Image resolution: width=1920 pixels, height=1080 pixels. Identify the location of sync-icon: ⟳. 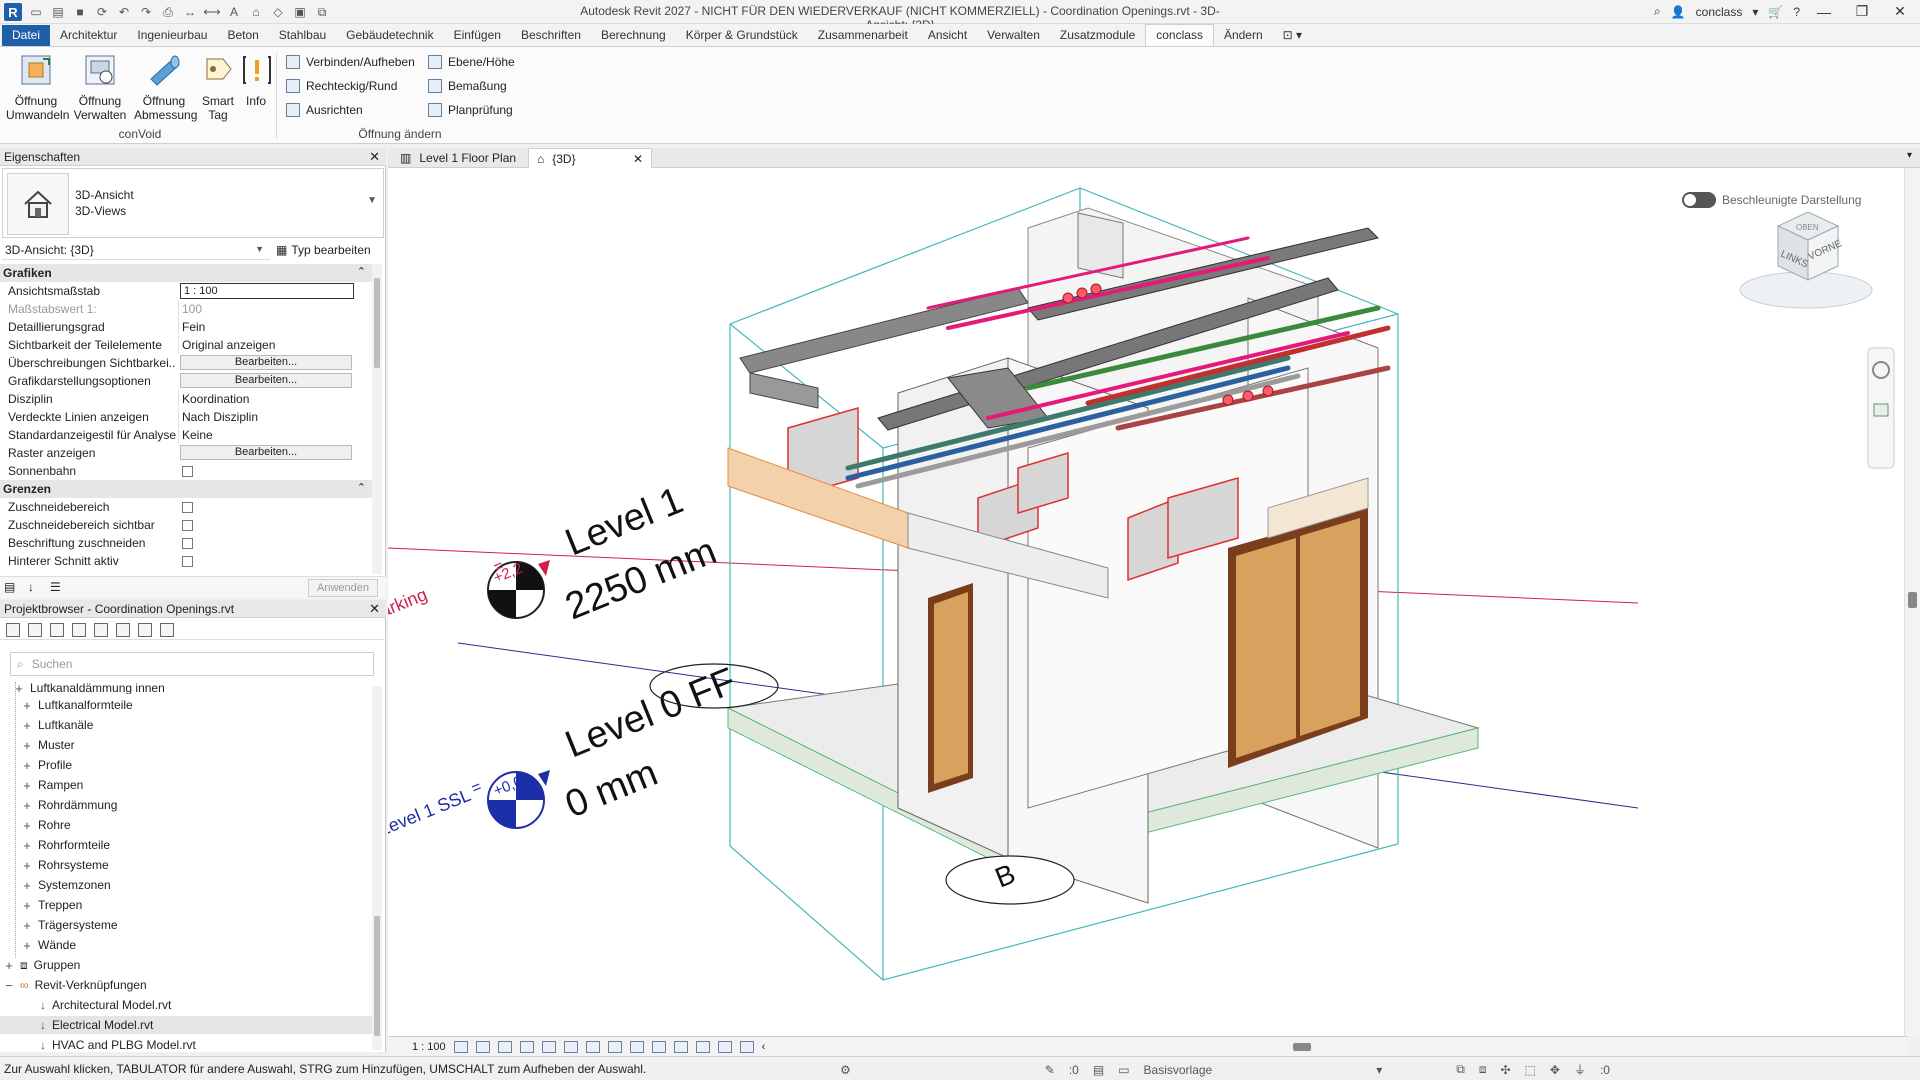
(102, 12).